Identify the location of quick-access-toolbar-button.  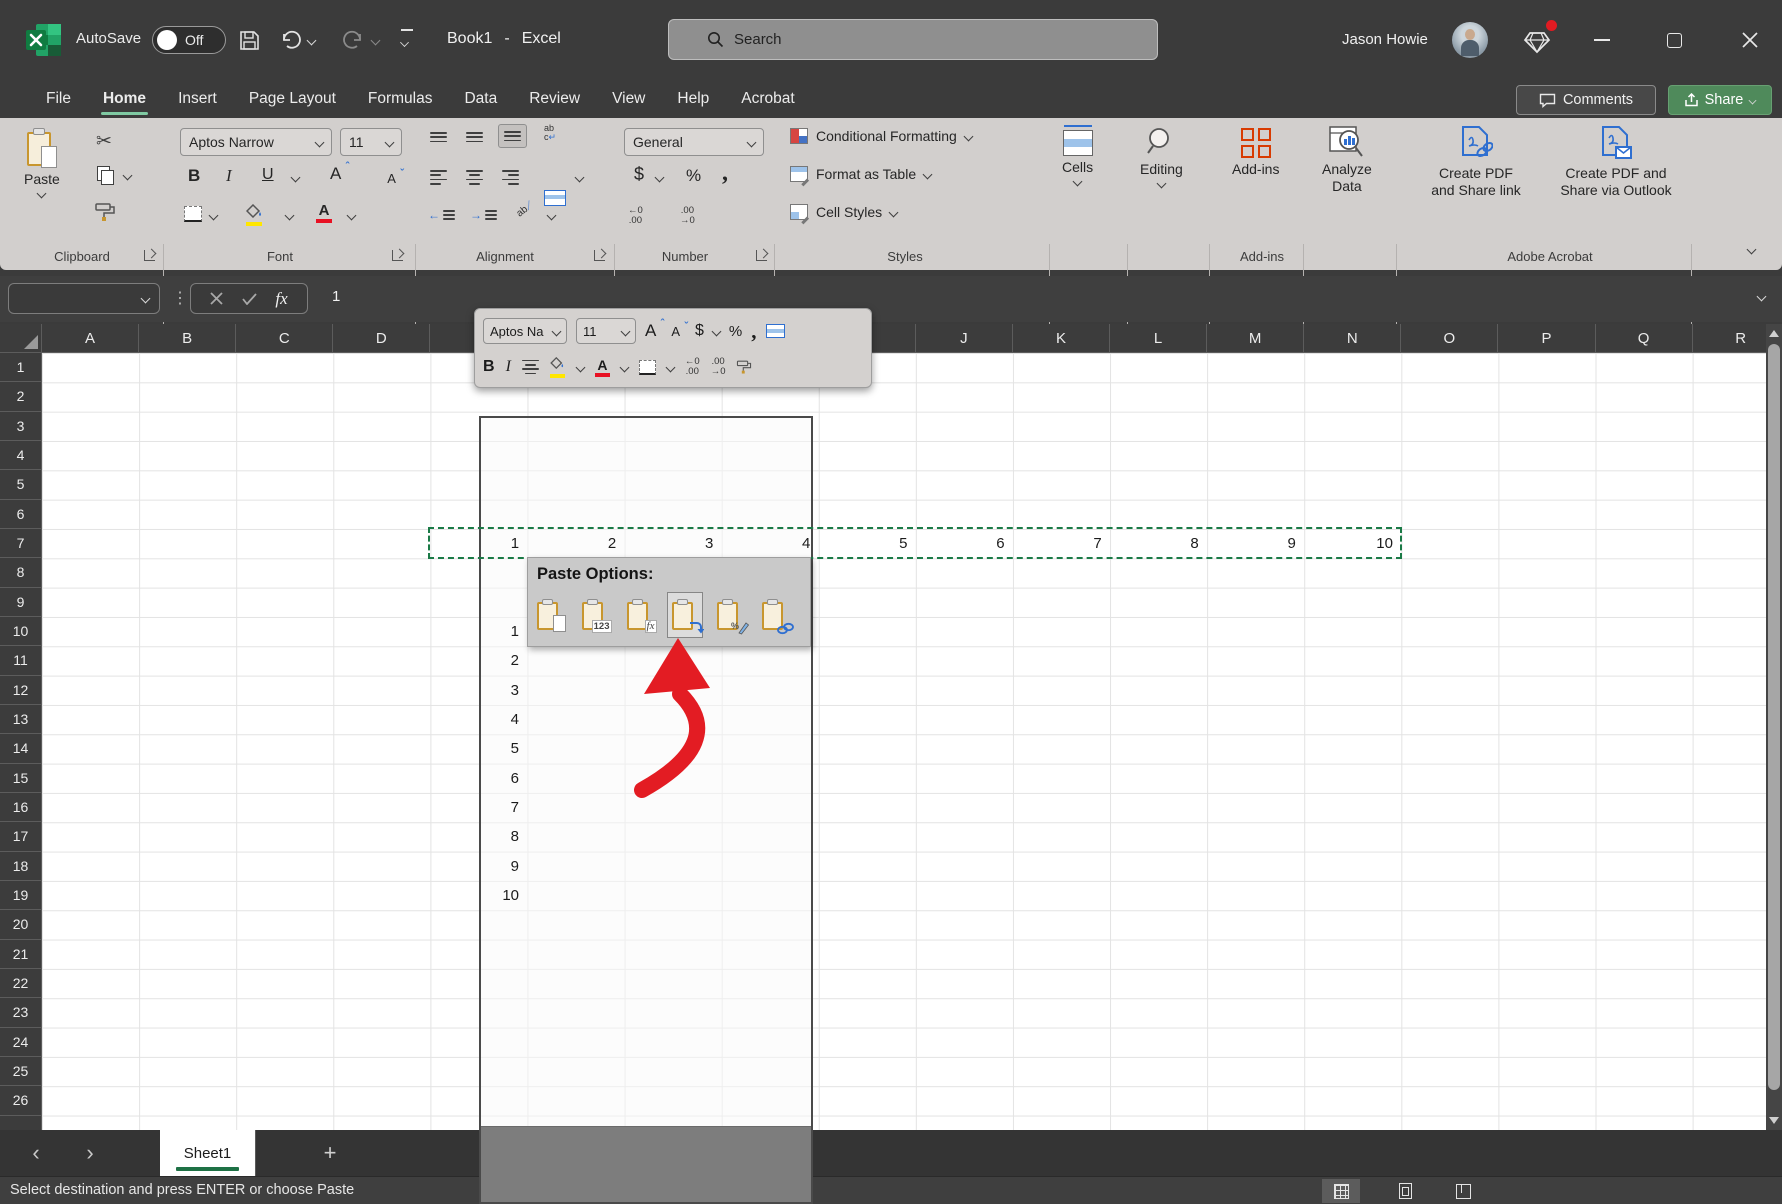
(407, 40).